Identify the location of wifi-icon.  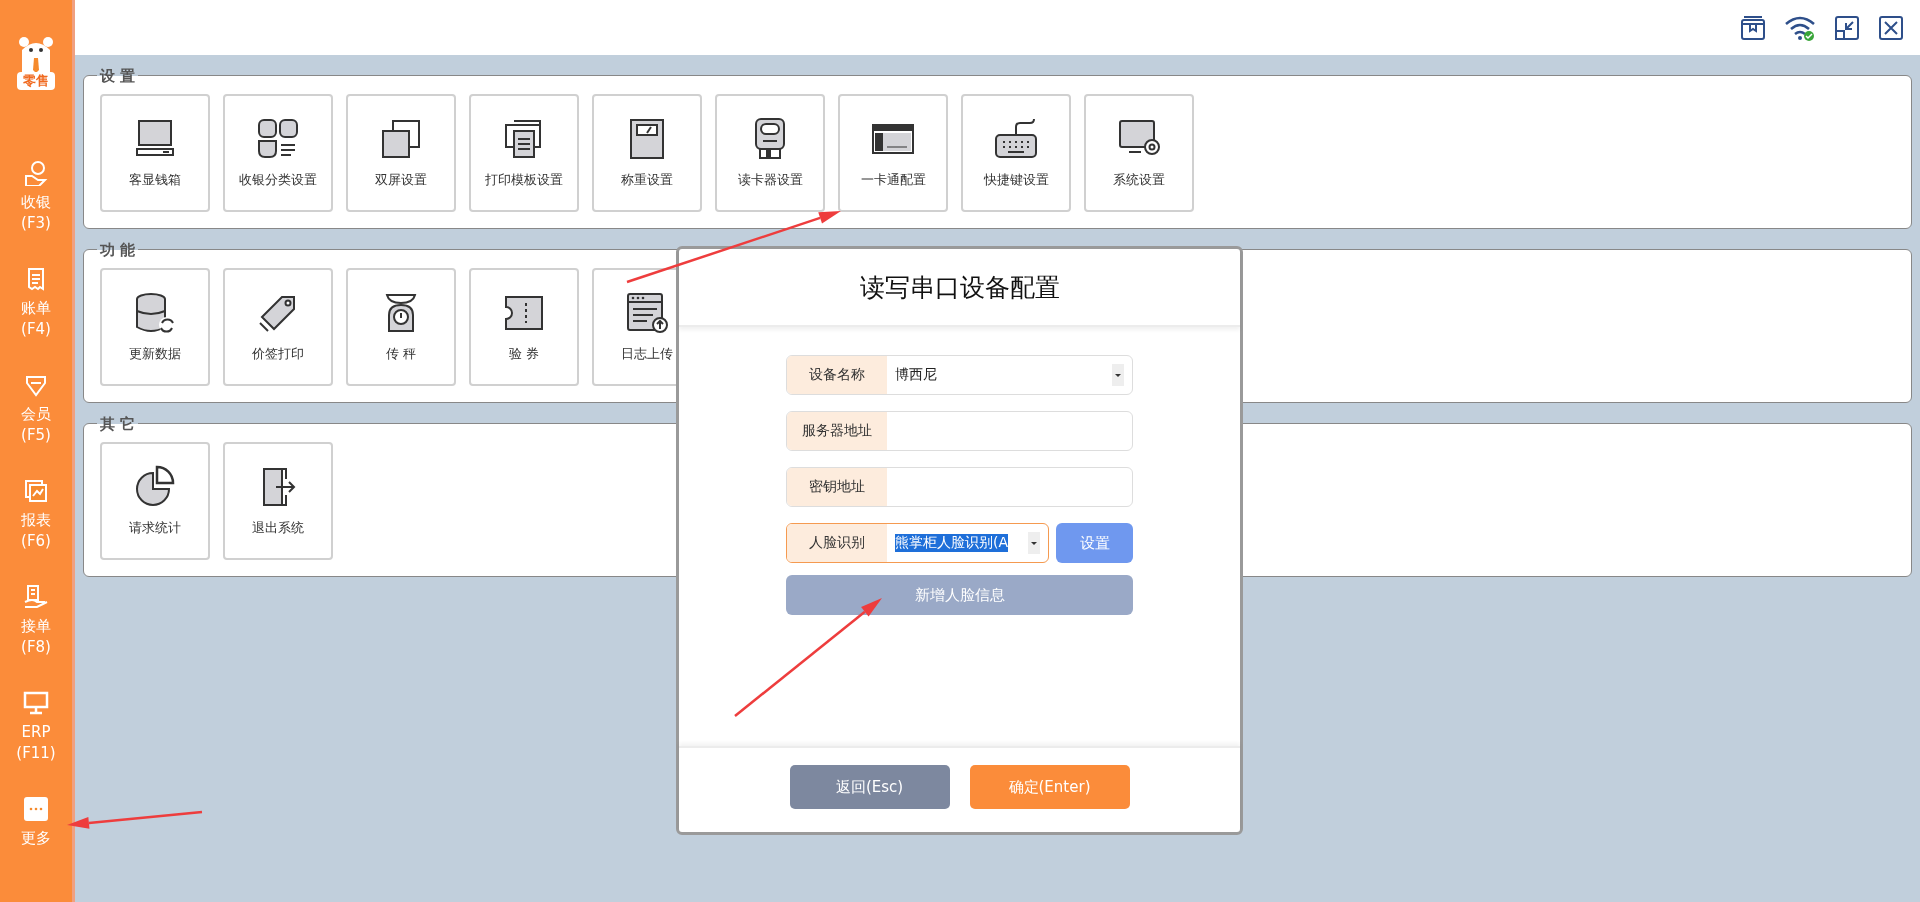
(1800, 27).